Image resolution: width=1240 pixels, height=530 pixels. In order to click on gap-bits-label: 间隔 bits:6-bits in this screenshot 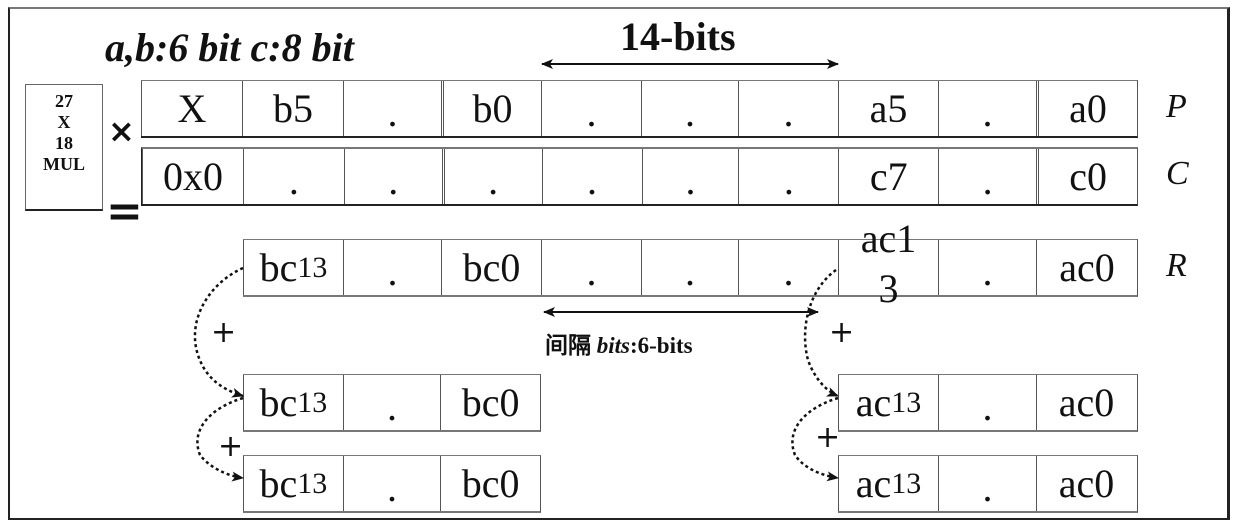, I will do `click(619, 343)`.